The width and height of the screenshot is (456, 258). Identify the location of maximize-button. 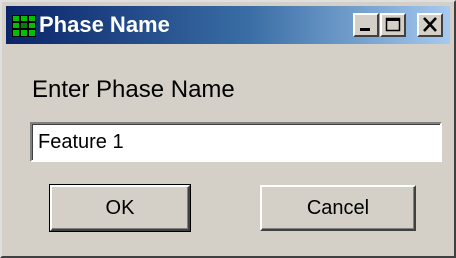
(393, 25).